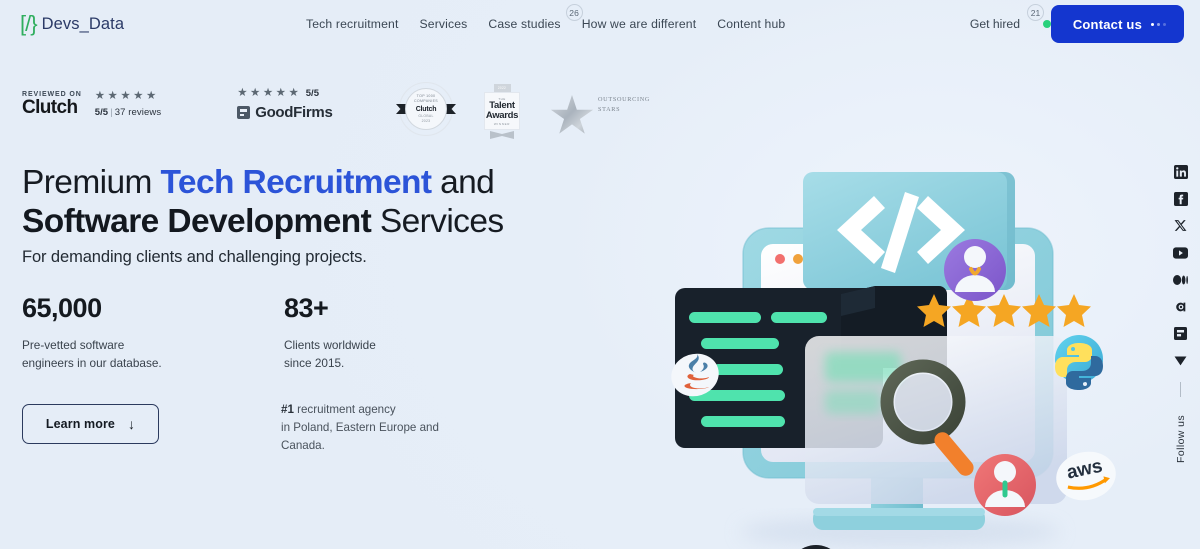 The height and width of the screenshot is (549, 1200). Describe the element at coordinates (92, 363) in the screenshot. I see `stat-desc-line-2: engineers in our database.` at that location.